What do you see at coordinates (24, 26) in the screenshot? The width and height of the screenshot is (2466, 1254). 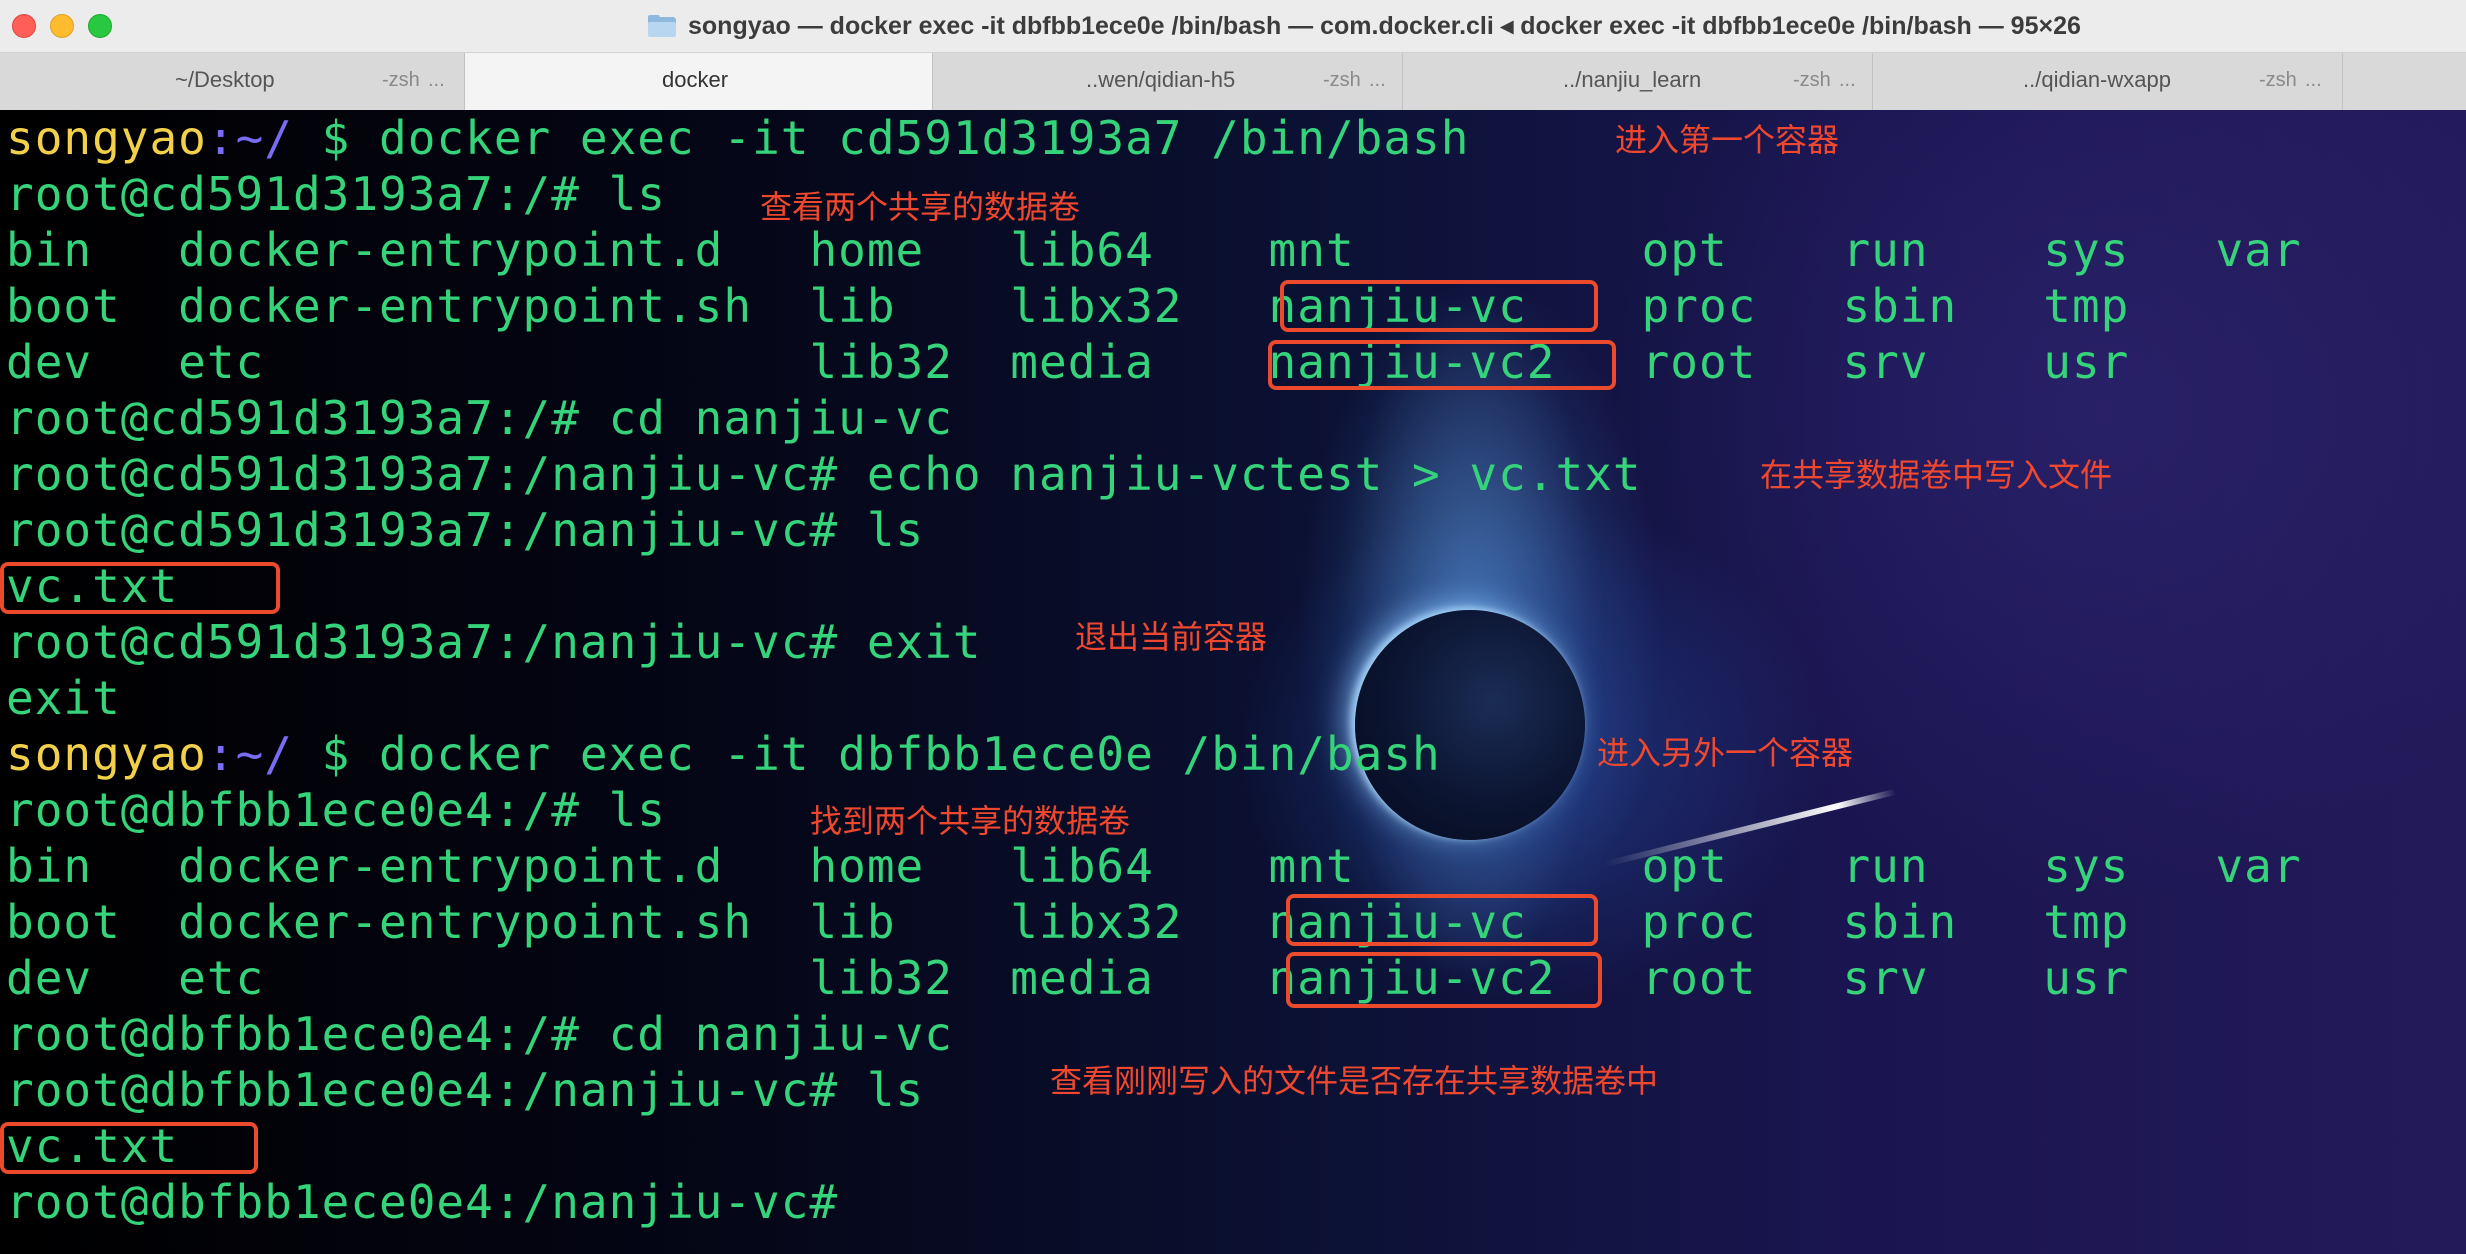 I see `close-window-button` at bounding box center [24, 26].